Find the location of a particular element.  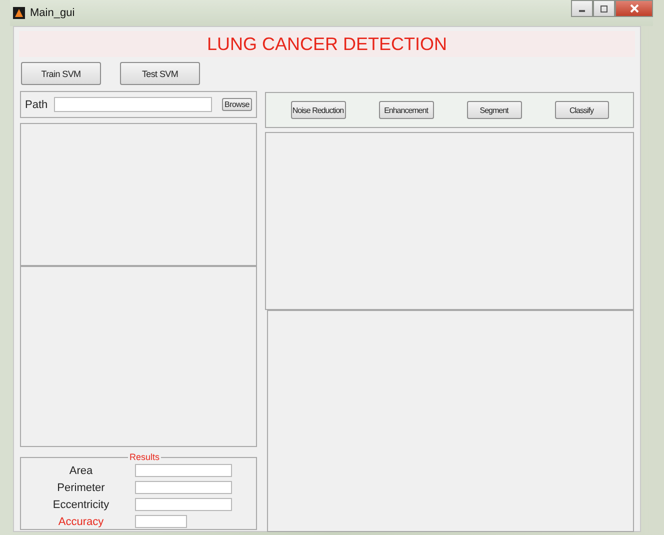

process-button: Segment is located at coordinates (494, 110).